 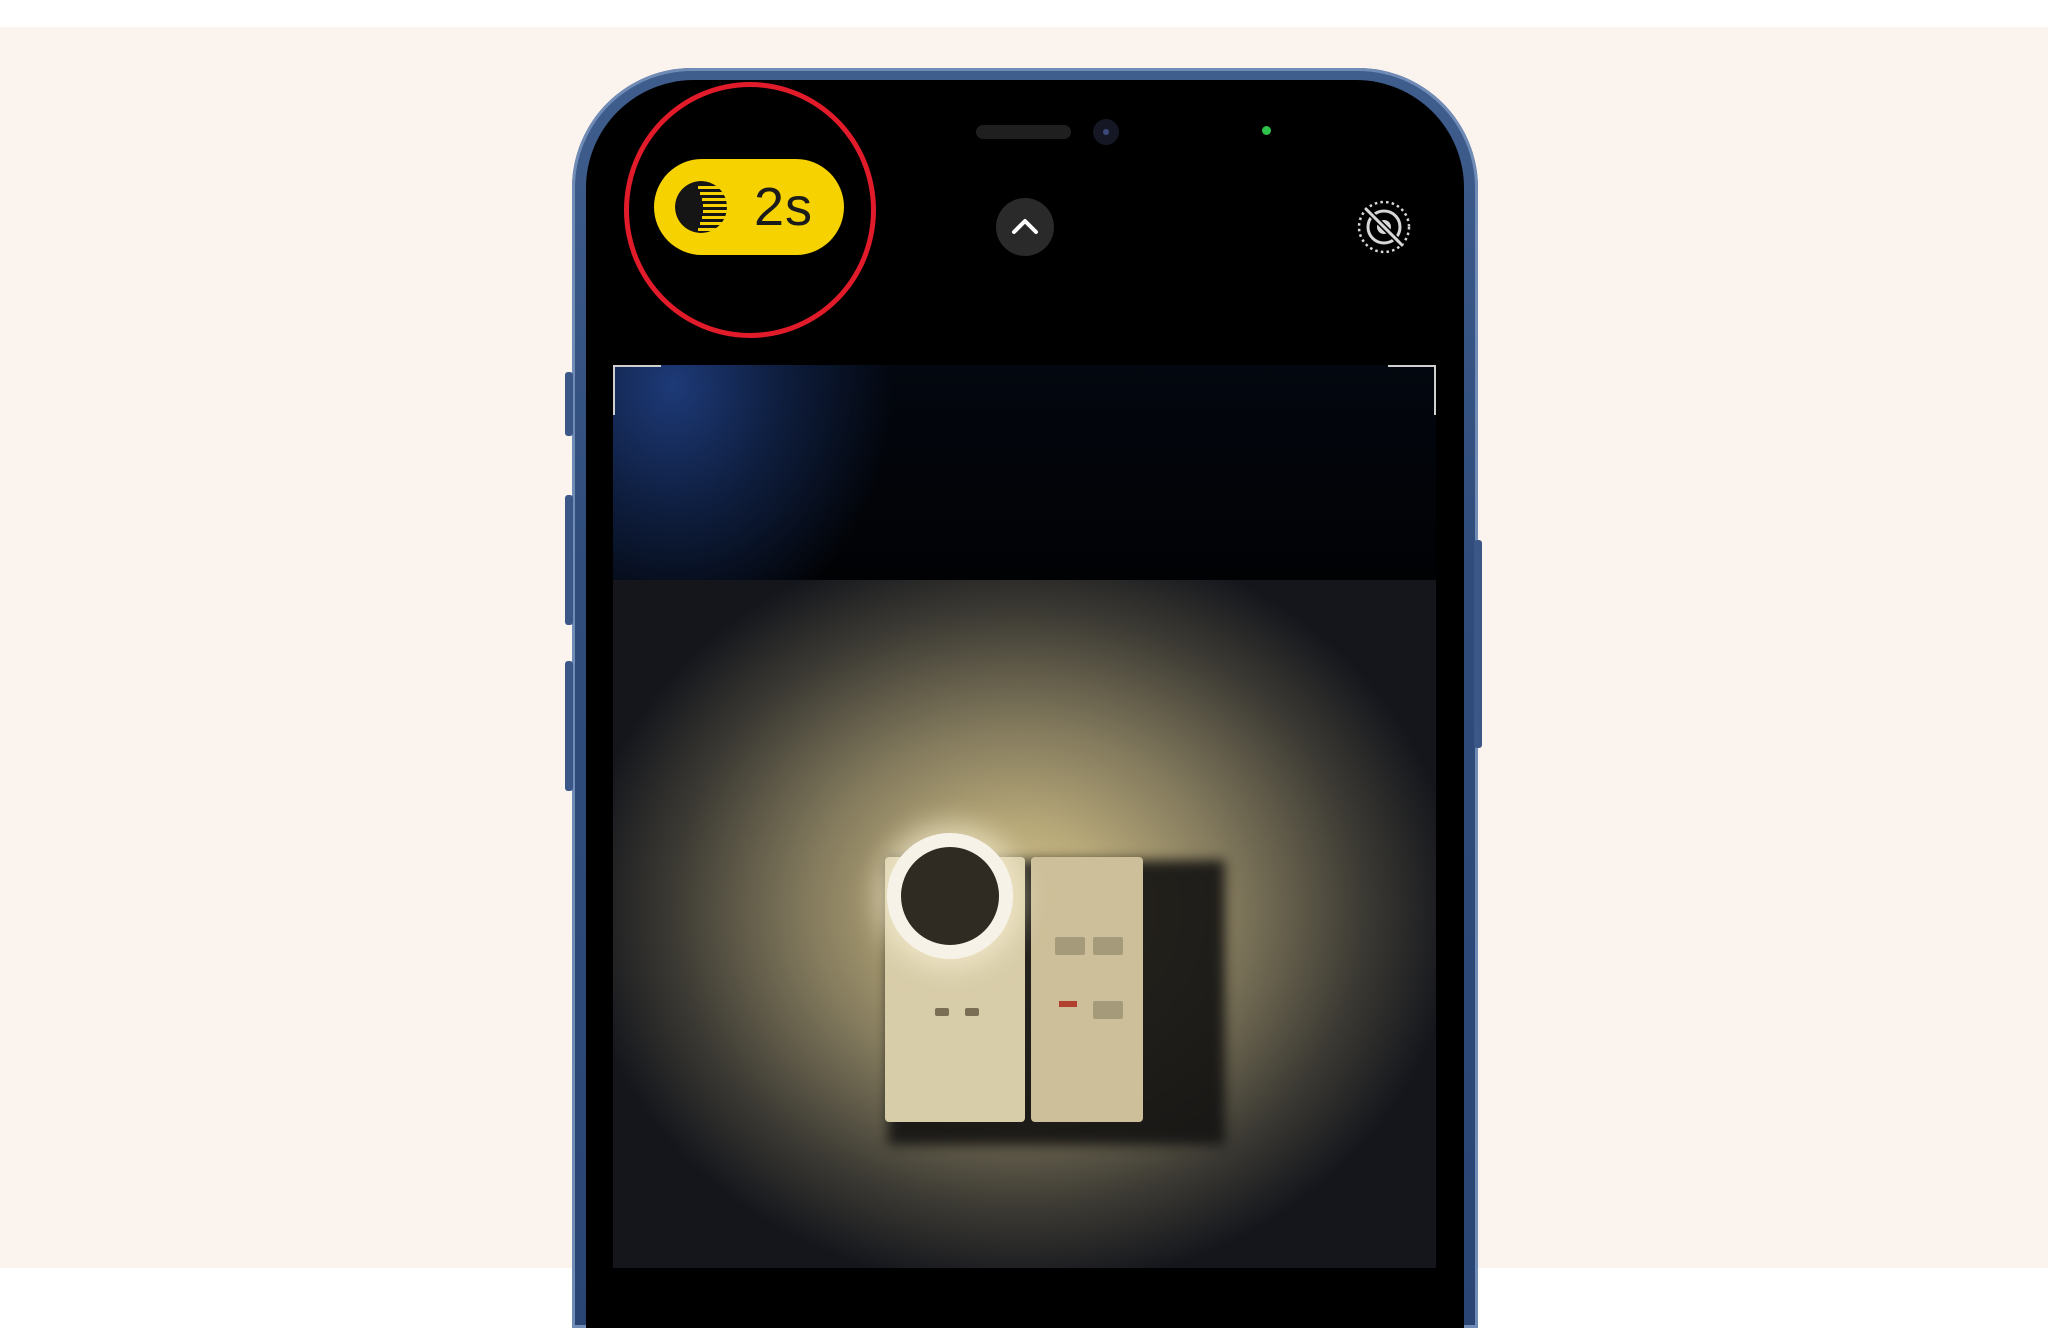 What do you see at coordinates (1266, 130) in the screenshot?
I see `camera-in-use-indicator` at bounding box center [1266, 130].